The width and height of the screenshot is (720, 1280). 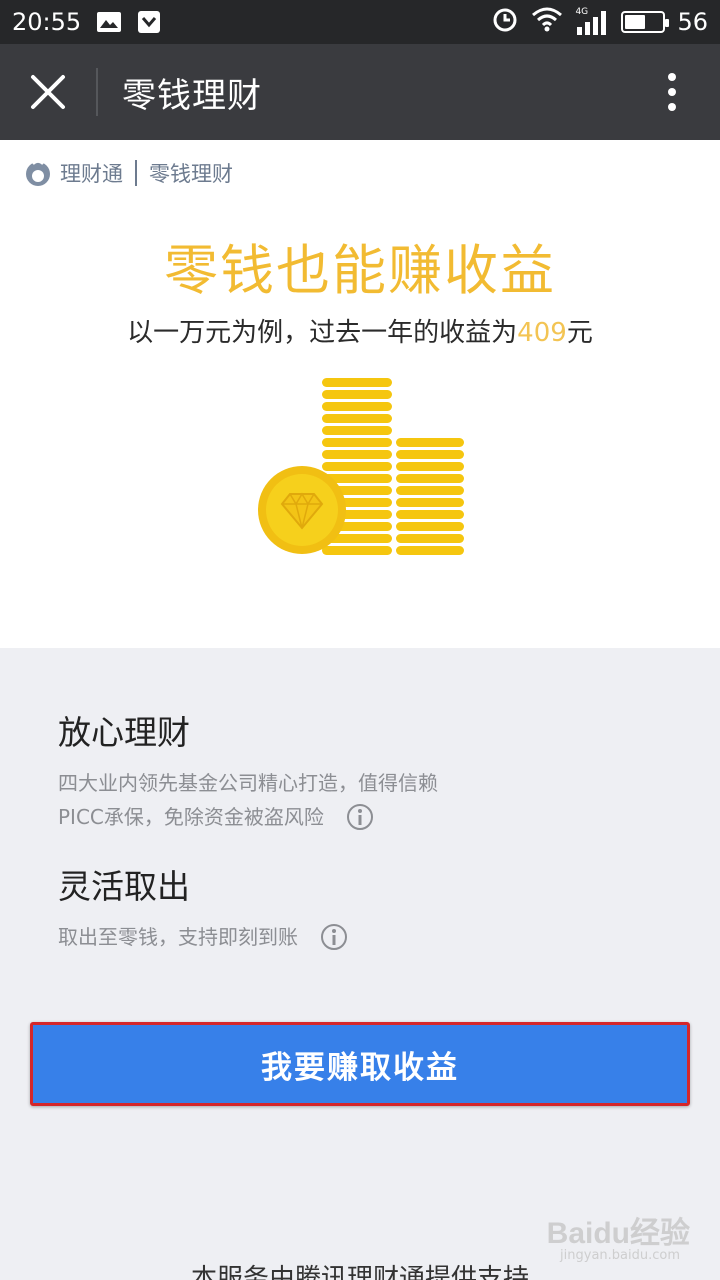 What do you see at coordinates (547, 22) in the screenshot?
I see `wifi-icon` at bounding box center [547, 22].